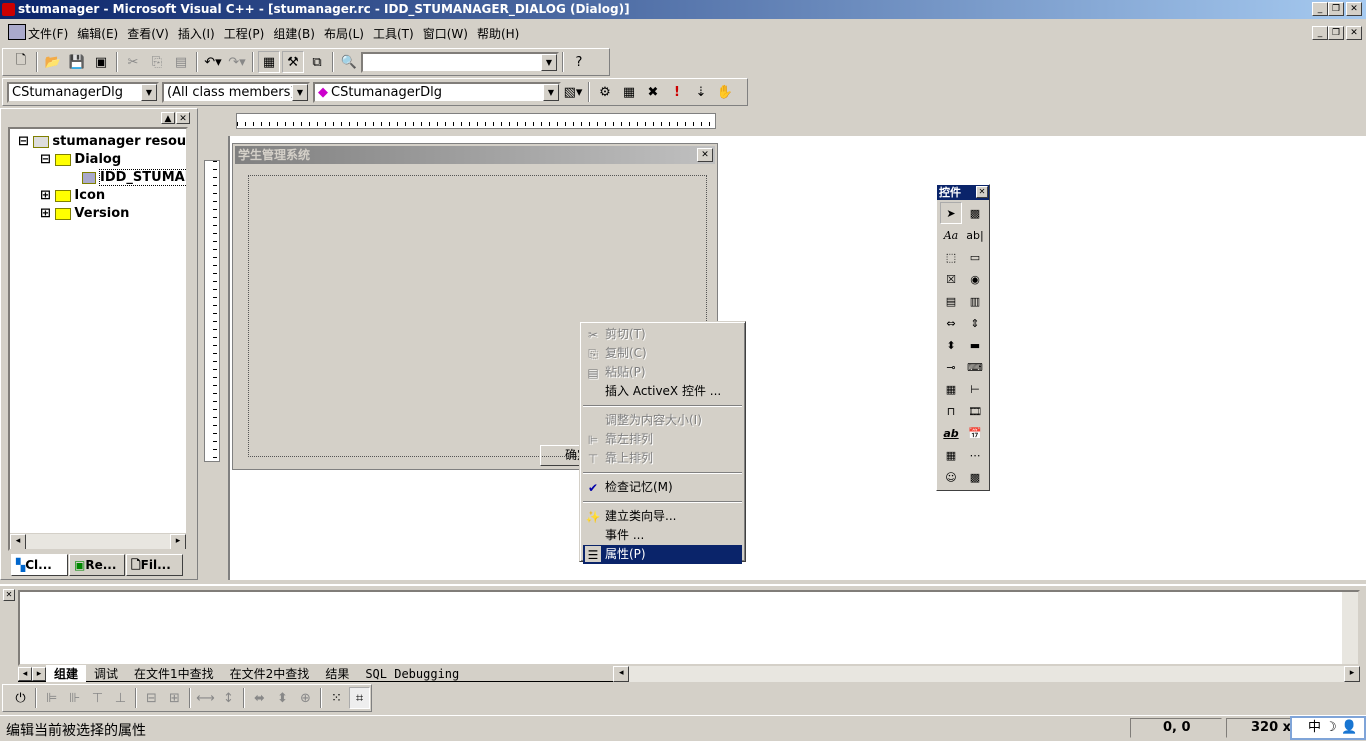 Image resolution: width=1366 pixels, height=741 pixels. Describe the element at coordinates (97, 33) in the screenshot. I see `menu-edit: 编辑(E)` at that location.